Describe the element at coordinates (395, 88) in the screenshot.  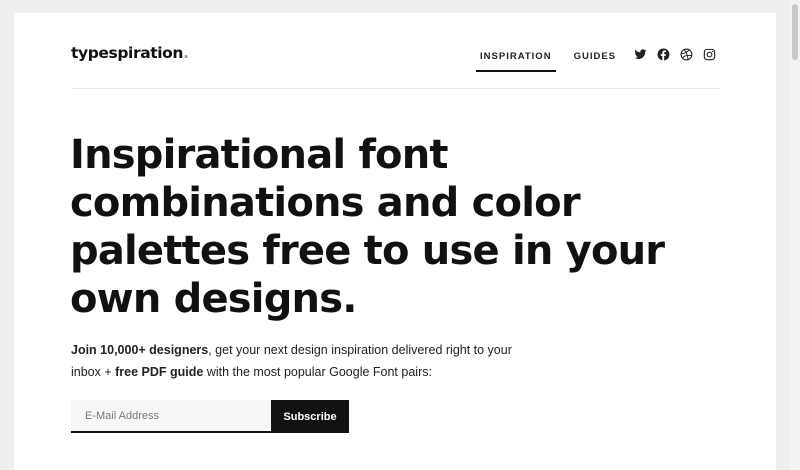
I see `header-divider` at that location.